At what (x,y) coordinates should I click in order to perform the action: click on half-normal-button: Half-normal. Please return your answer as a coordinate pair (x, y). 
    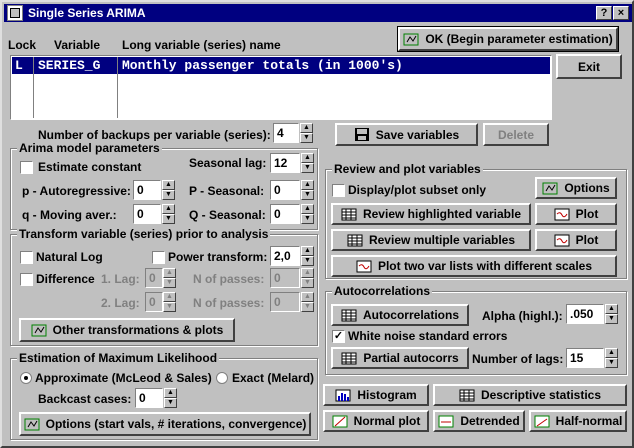
    Looking at the image, I should click on (578, 421).